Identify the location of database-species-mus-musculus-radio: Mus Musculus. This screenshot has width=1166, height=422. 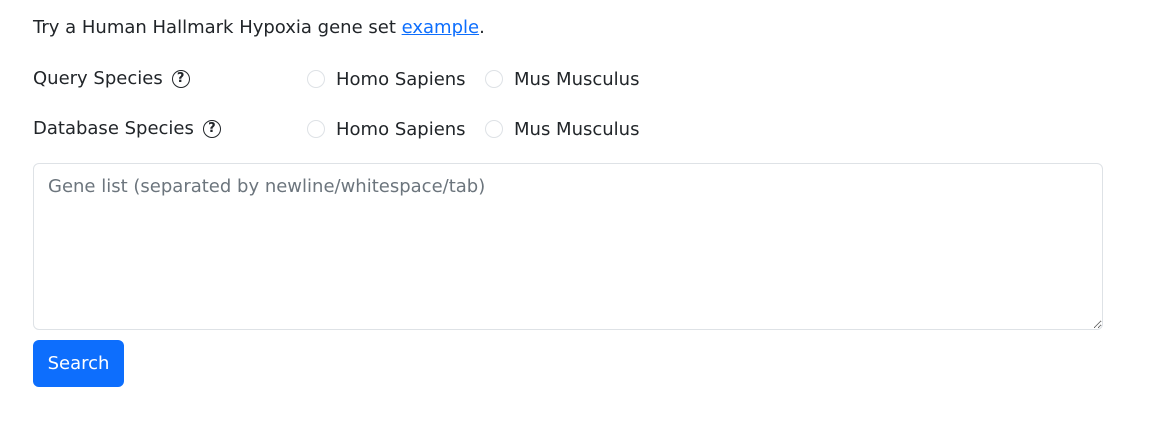
(562, 129).